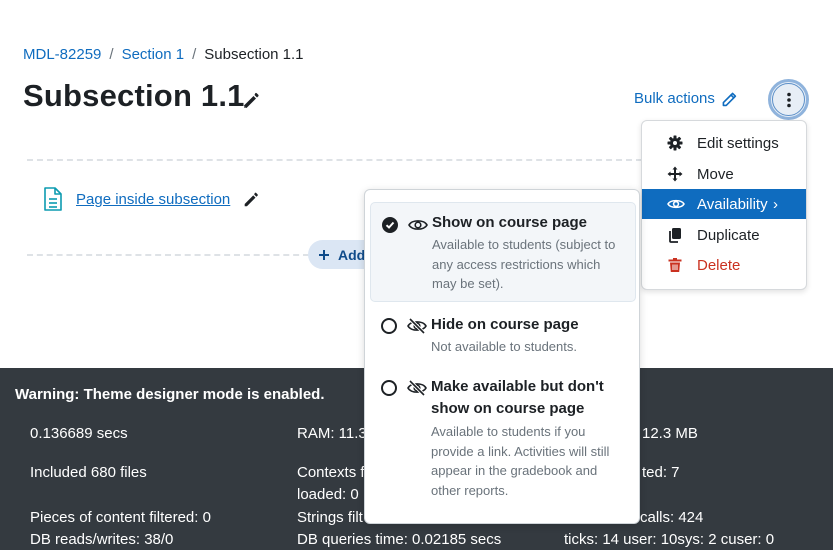 The height and width of the screenshot is (550, 833). I want to click on perf-strings: Strings filt, so click(330, 517).